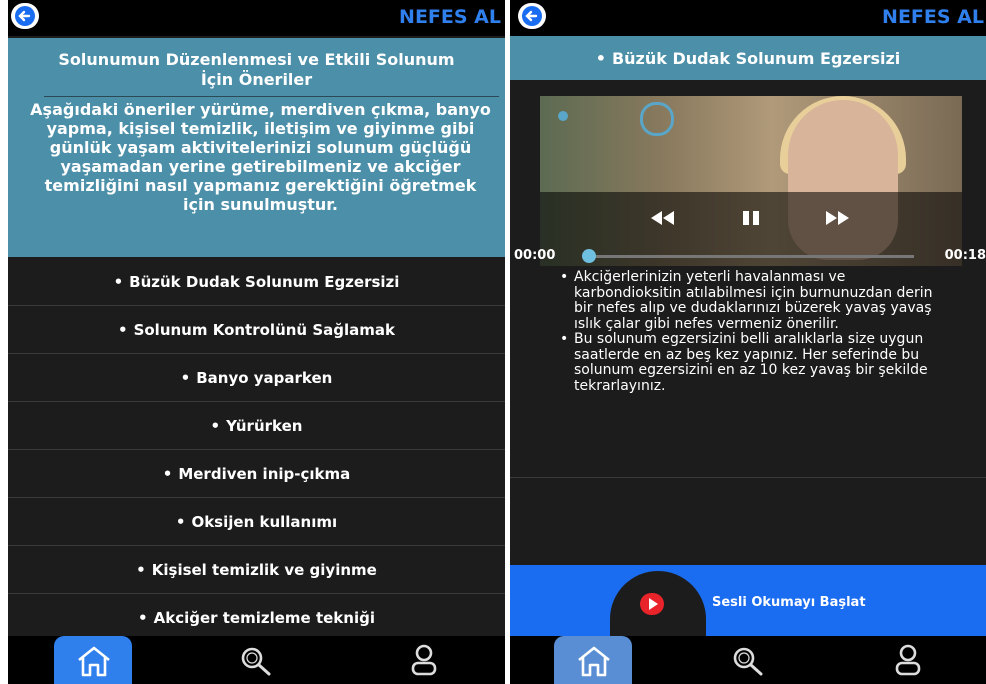 The height and width of the screenshot is (684, 986). I want to click on rewind-icon, so click(662, 218).